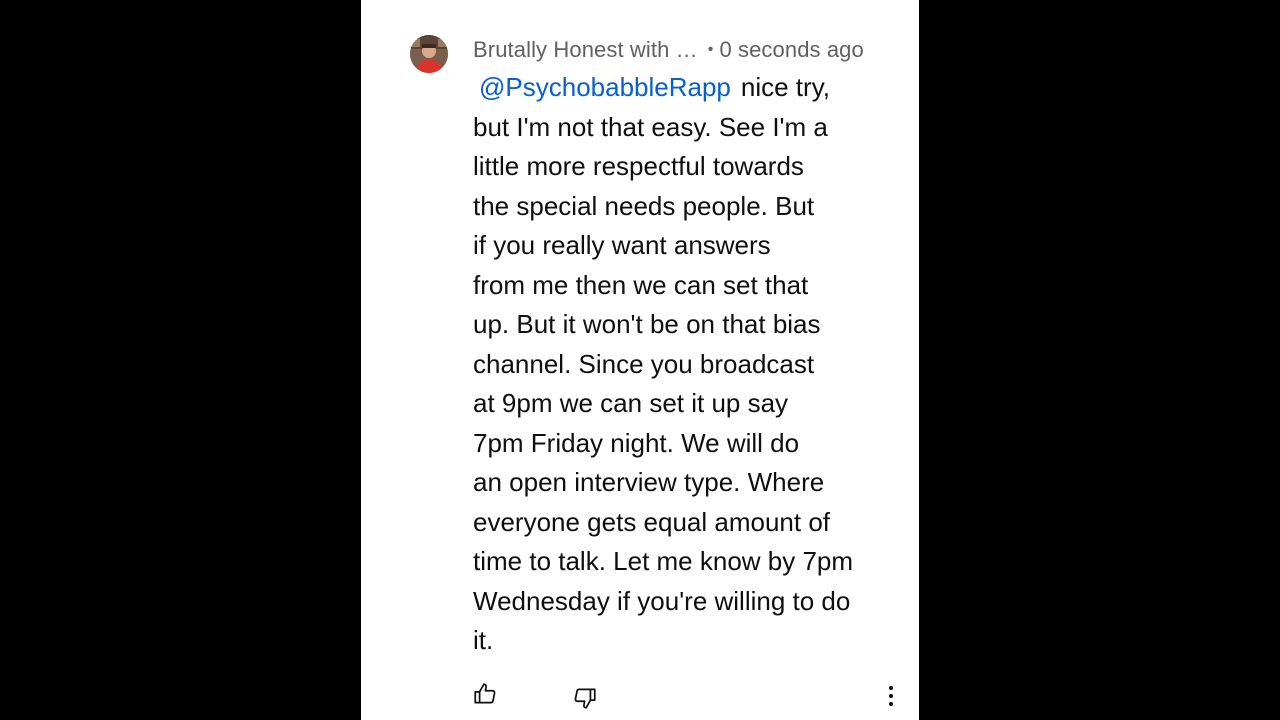 Image resolution: width=1280 pixels, height=720 pixels. I want to click on comment-timestamp: 0 seconds ago, so click(791, 50).